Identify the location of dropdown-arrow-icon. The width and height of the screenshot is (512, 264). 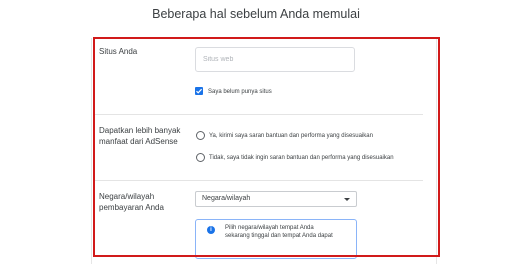
(347, 199).